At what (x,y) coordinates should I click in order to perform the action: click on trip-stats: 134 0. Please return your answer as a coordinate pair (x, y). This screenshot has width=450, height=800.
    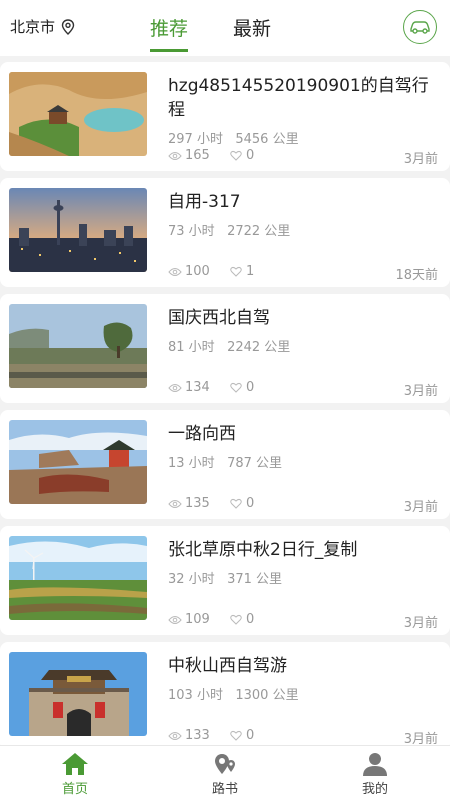
    Looking at the image, I should click on (212, 387).